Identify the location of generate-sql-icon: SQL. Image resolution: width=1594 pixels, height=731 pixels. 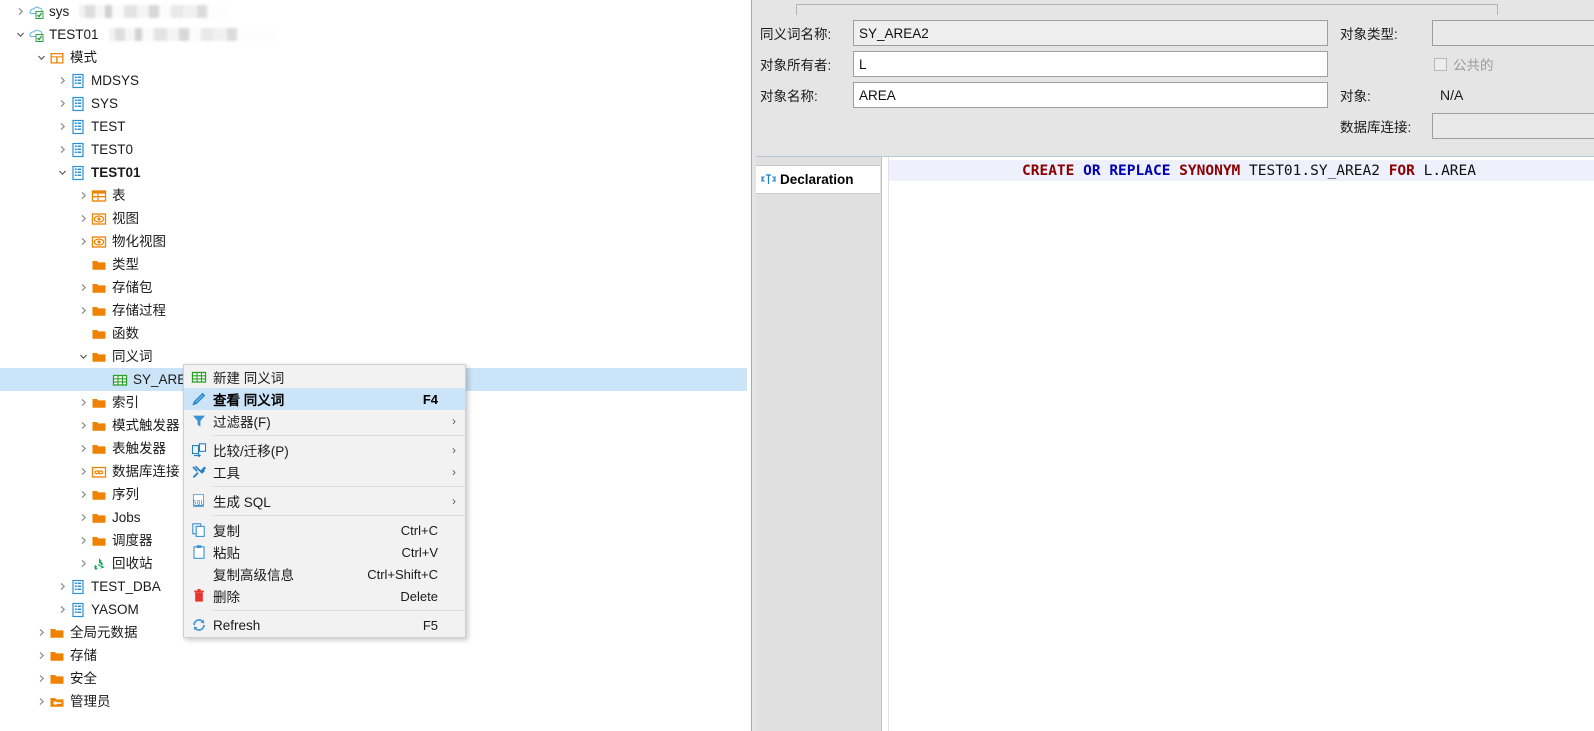
(198, 501).